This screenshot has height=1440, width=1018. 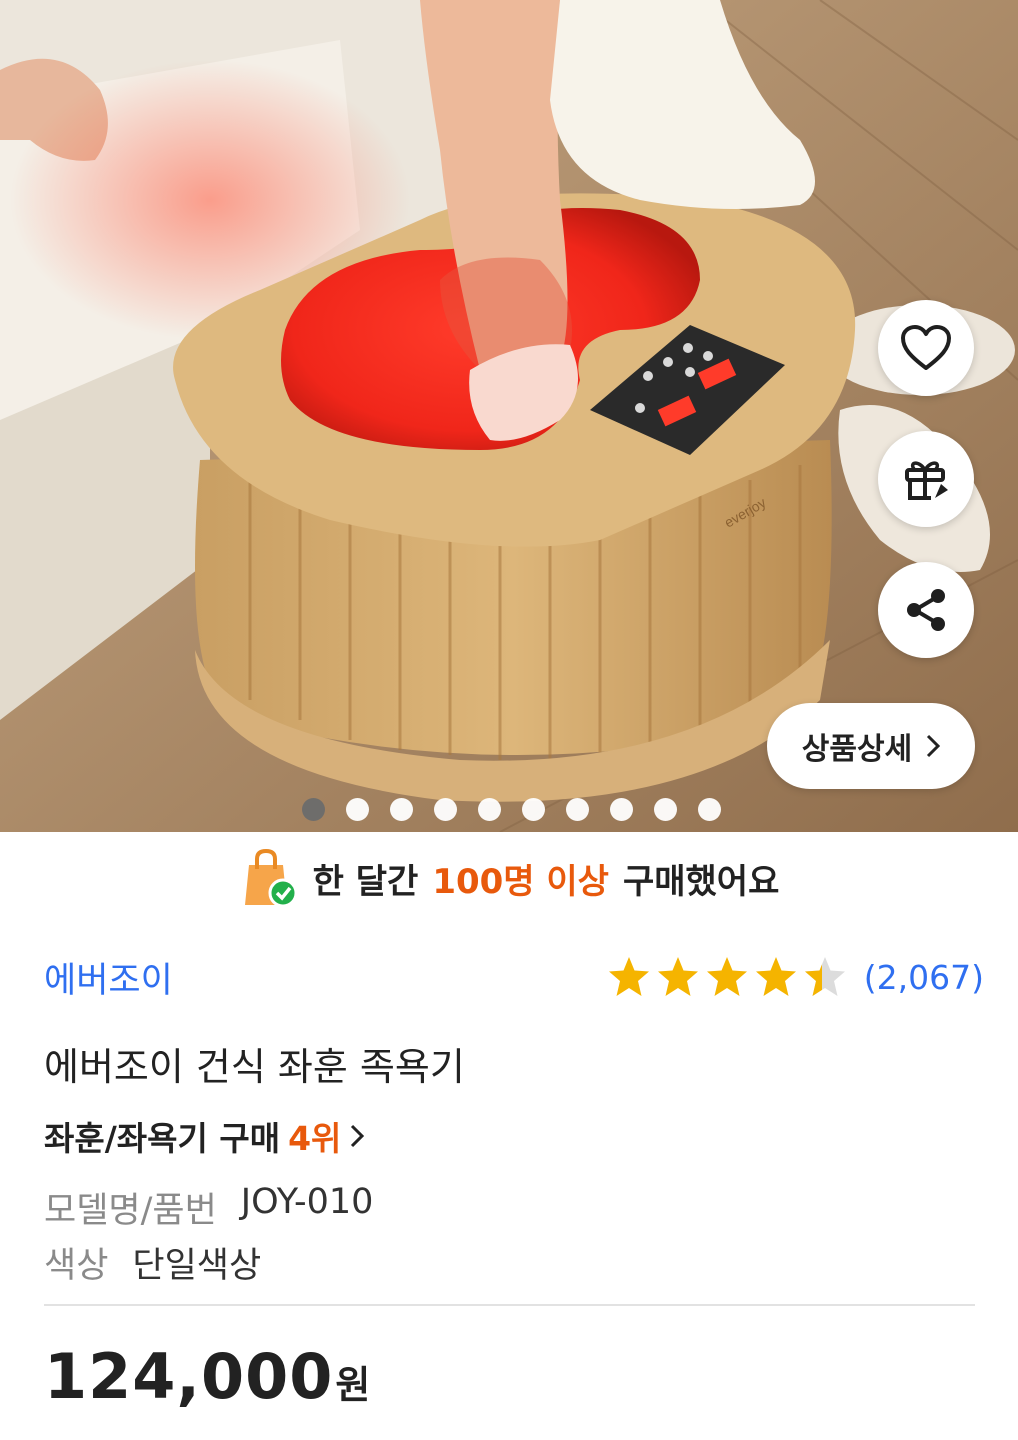 What do you see at coordinates (509, 1305) in the screenshot?
I see `divider` at bounding box center [509, 1305].